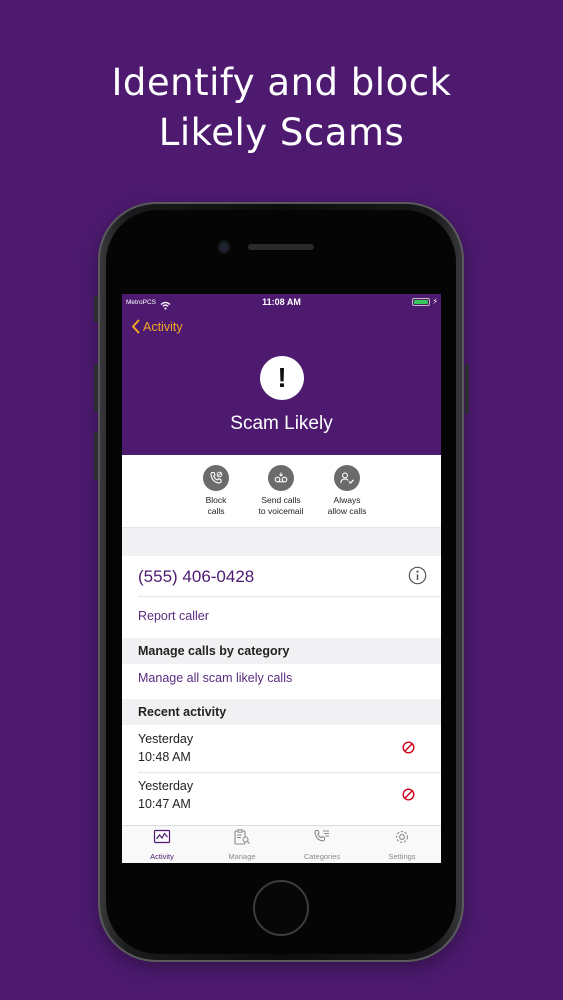  I want to click on tab-categories: Categories, so click(322, 845).